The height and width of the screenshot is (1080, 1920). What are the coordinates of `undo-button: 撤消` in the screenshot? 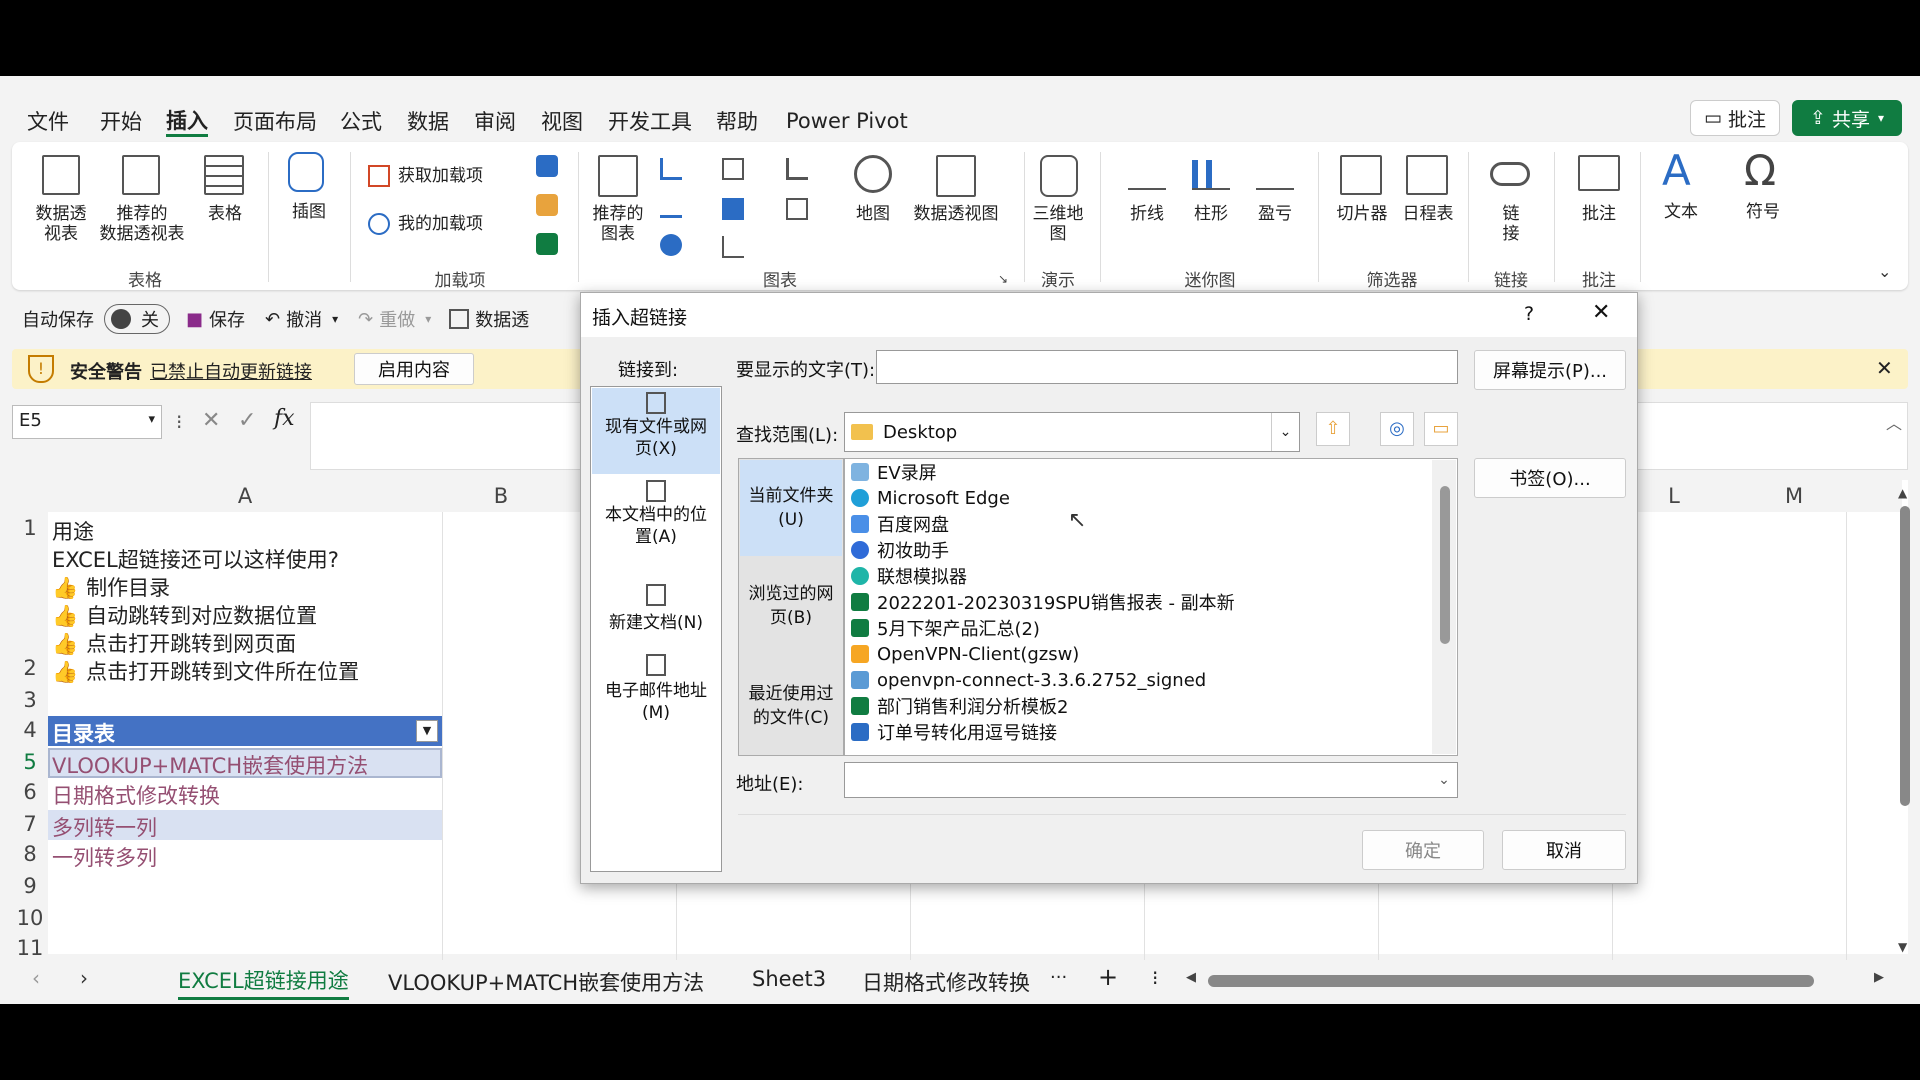 It's located at (304, 319).